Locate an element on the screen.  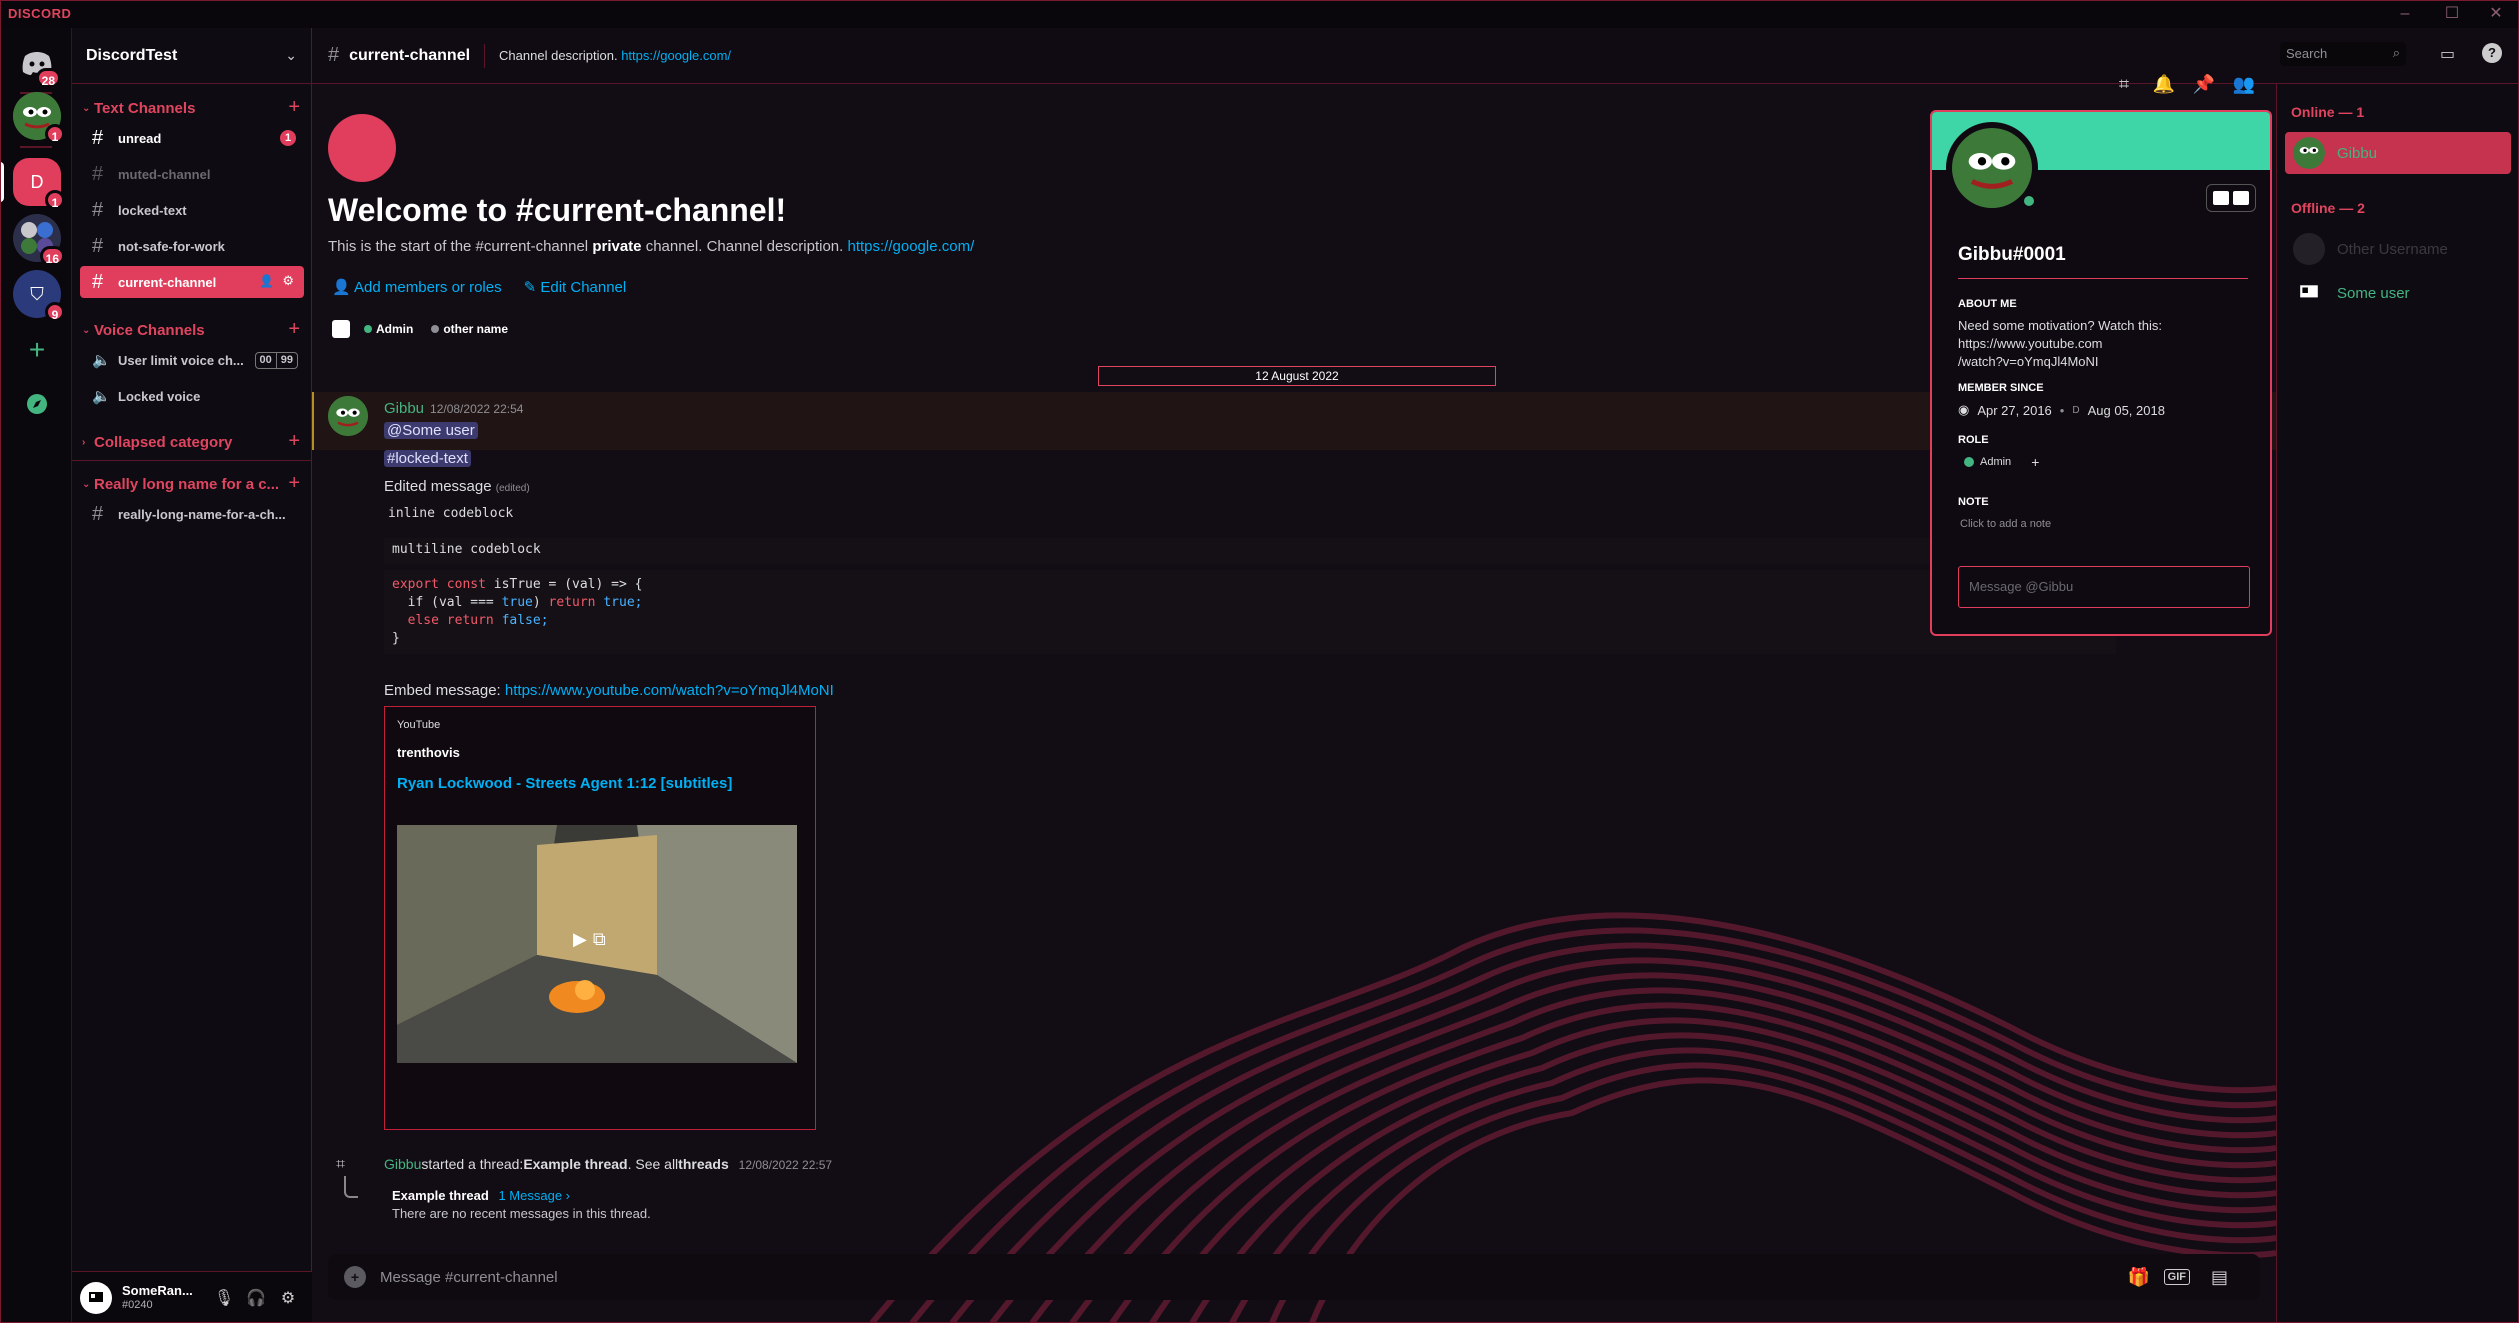
settings-gear-icon: ⚙ is located at coordinates (288, 1298).